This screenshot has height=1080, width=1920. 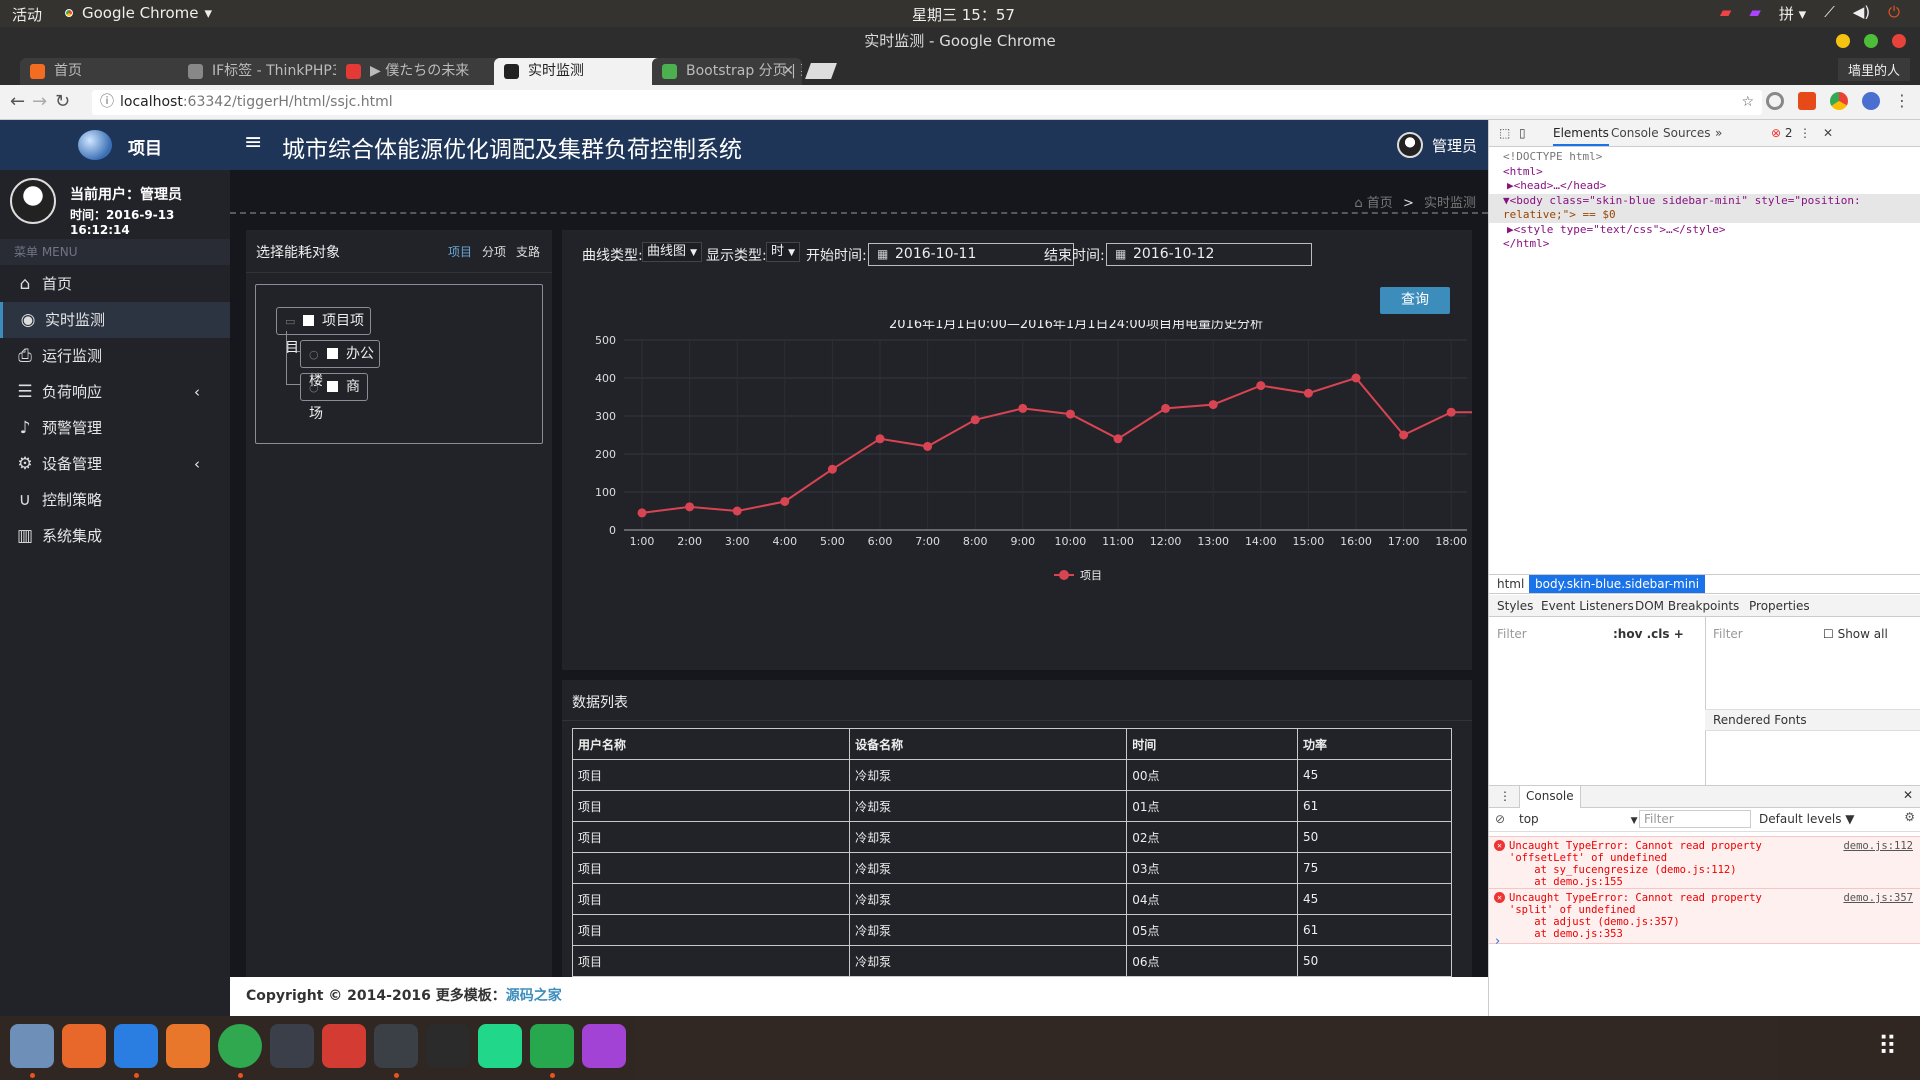 What do you see at coordinates (448, 1046) in the screenshot?
I see `system-monitor-icon` at bounding box center [448, 1046].